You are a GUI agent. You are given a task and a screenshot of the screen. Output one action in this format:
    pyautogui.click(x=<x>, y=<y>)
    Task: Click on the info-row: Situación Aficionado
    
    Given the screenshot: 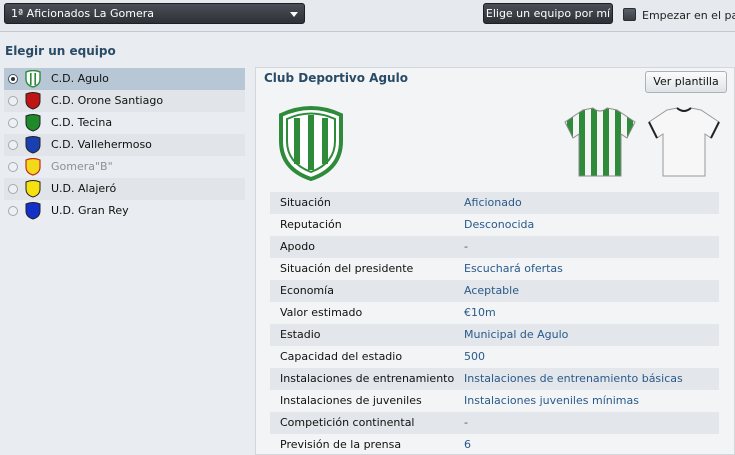 What is the action you would take?
    pyautogui.click(x=494, y=203)
    